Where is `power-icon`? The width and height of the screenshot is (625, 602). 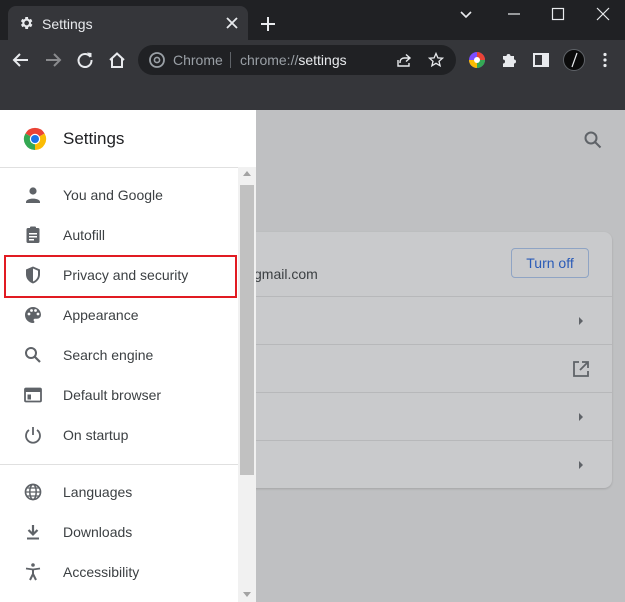
power-icon is located at coordinates (33, 435).